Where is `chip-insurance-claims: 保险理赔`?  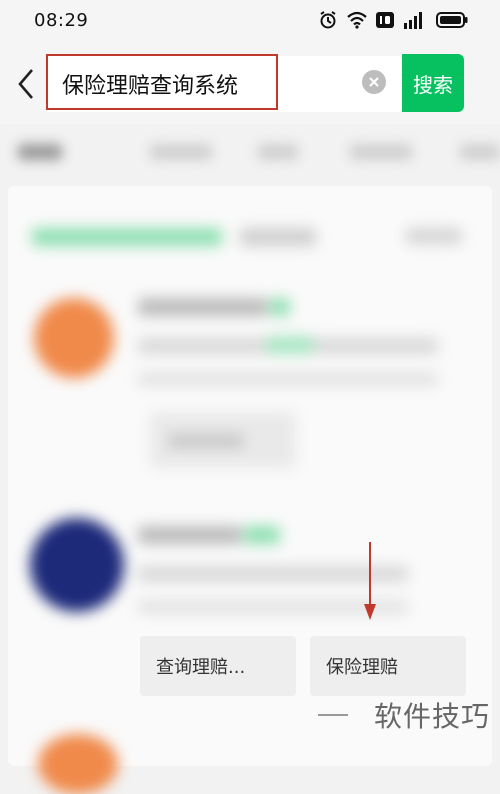
chip-insurance-claims: 保险理赔 is located at coordinates (388, 666).